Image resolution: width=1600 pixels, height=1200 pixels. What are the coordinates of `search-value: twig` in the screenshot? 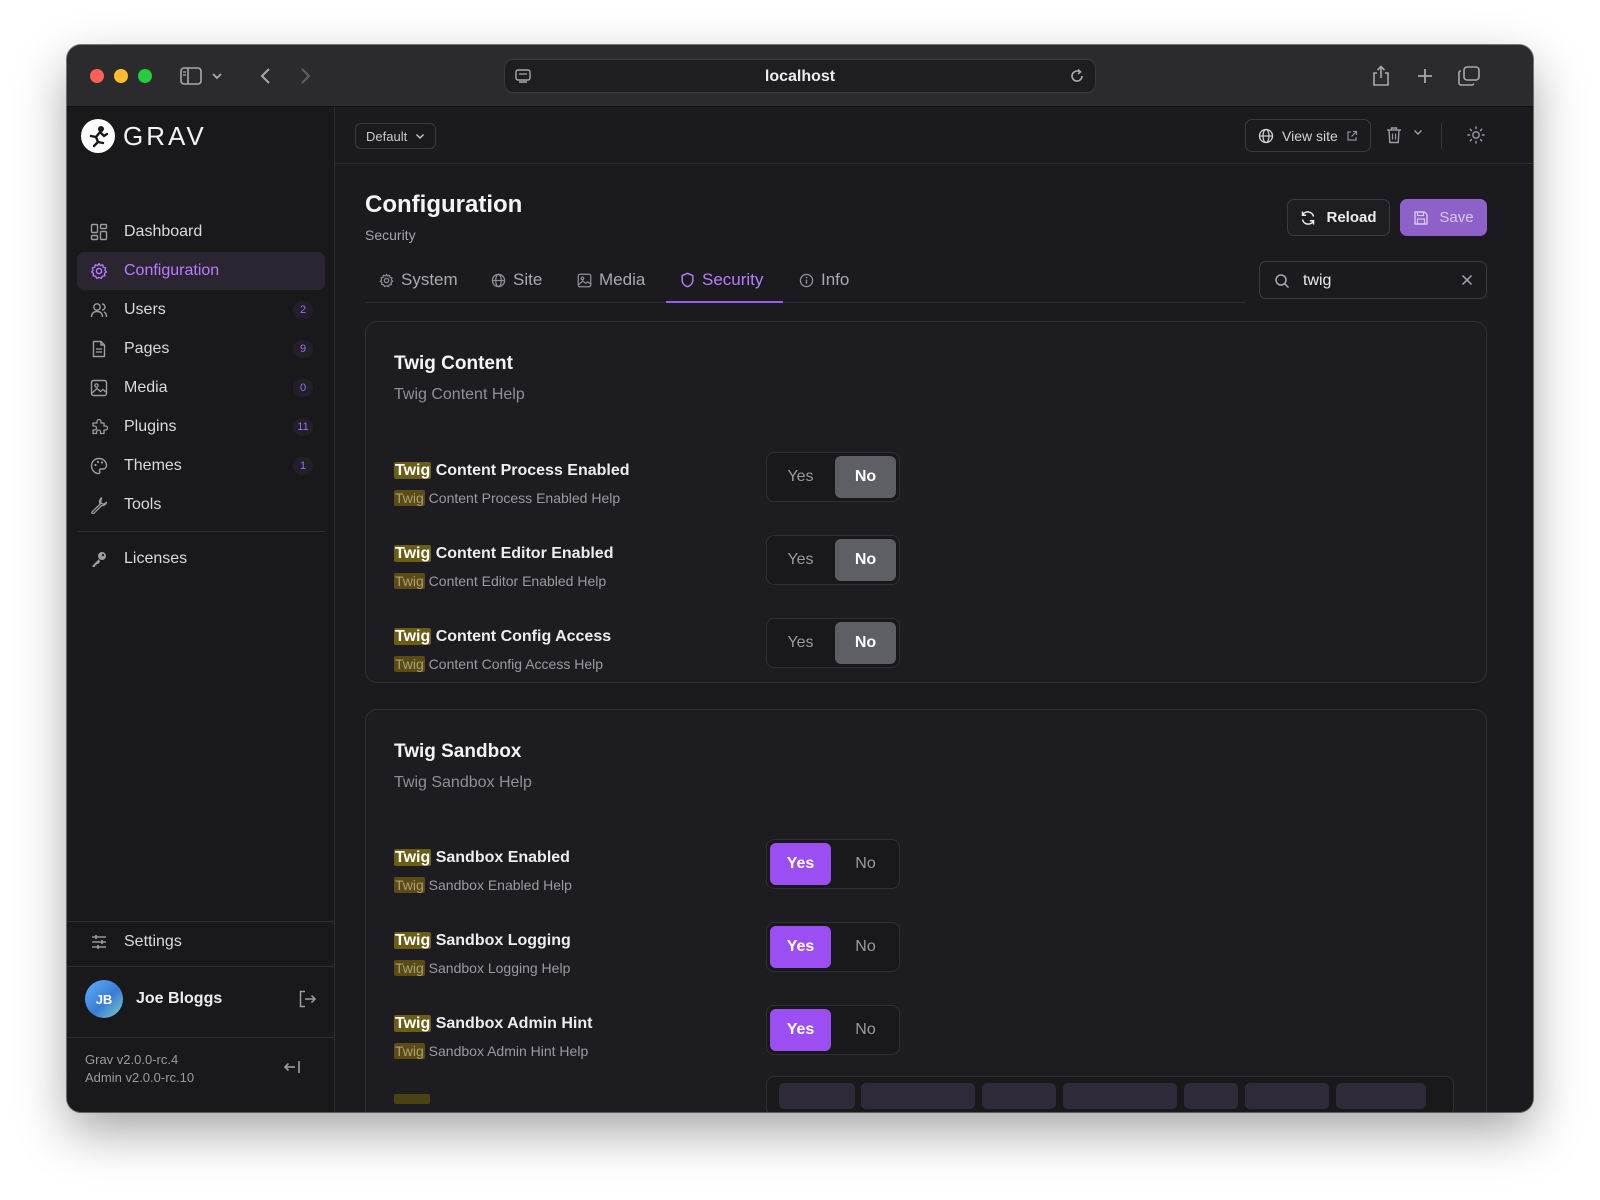 It's located at (1317, 281).